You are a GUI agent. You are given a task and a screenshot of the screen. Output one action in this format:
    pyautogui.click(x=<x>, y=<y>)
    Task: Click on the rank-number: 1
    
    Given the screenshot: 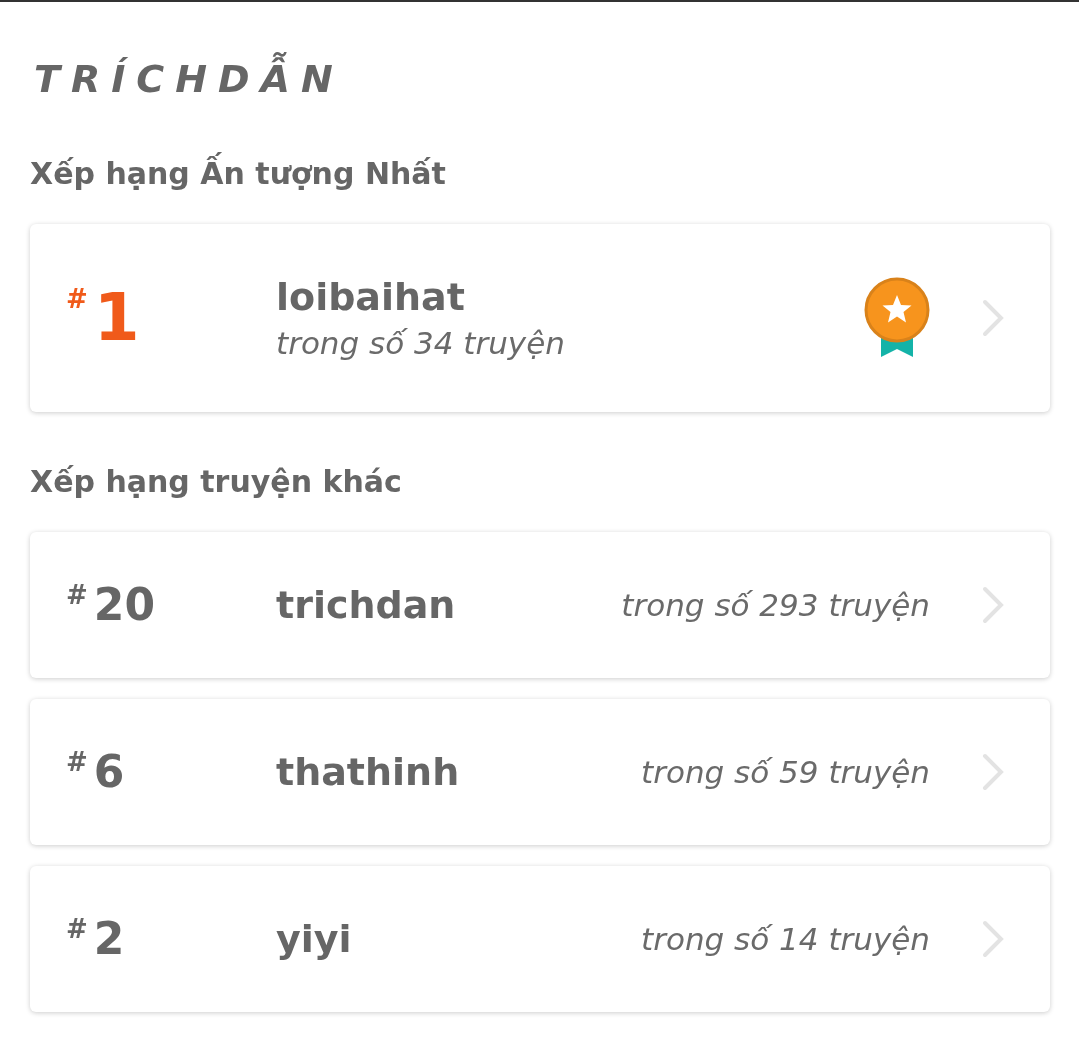 What is the action you would take?
    pyautogui.click(x=116, y=318)
    